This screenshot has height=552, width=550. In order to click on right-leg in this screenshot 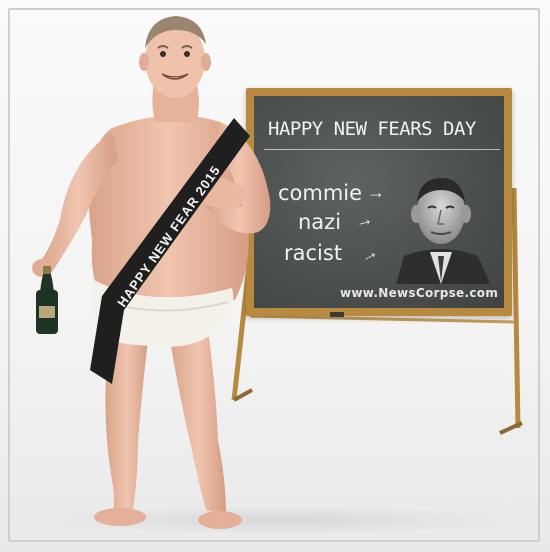, I will do `click(198, 422)`.